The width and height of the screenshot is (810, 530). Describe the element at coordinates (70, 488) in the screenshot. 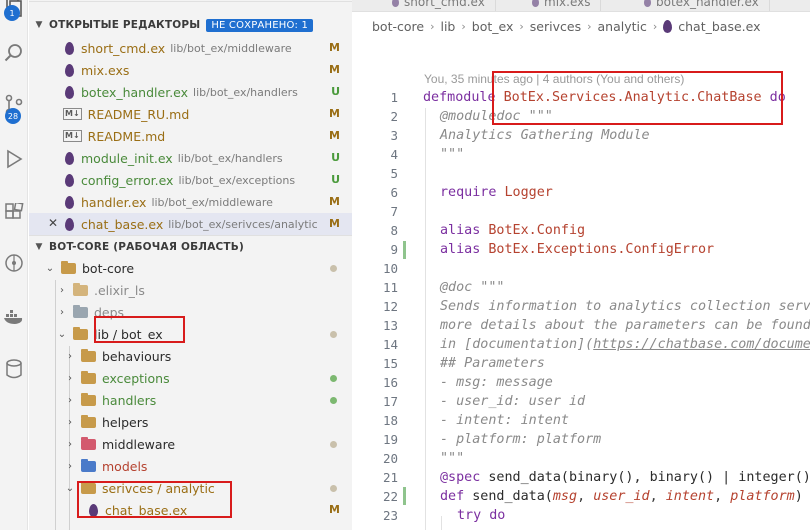

I see `chevron-down-icon: ⌄` at that location.